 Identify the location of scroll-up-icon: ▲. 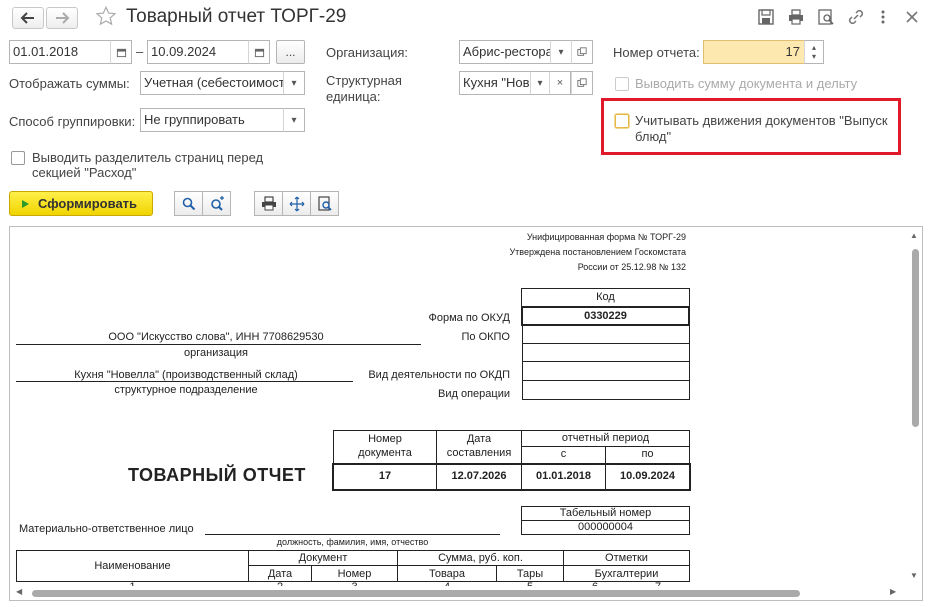
(914, 235).